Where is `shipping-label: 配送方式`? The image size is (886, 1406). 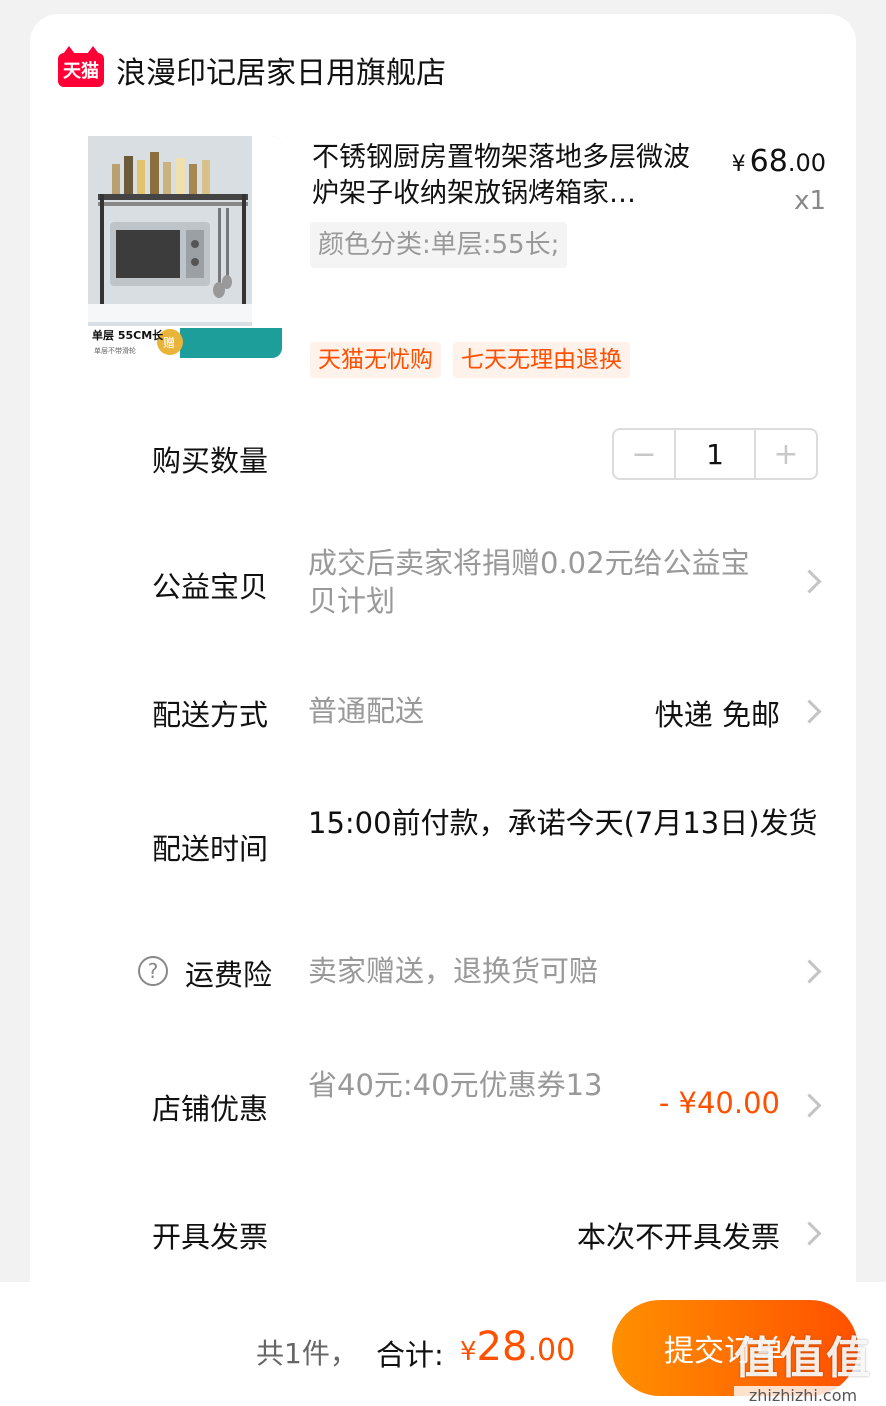 shipping-label: 配送方式 is located at coordinates (210, 715).